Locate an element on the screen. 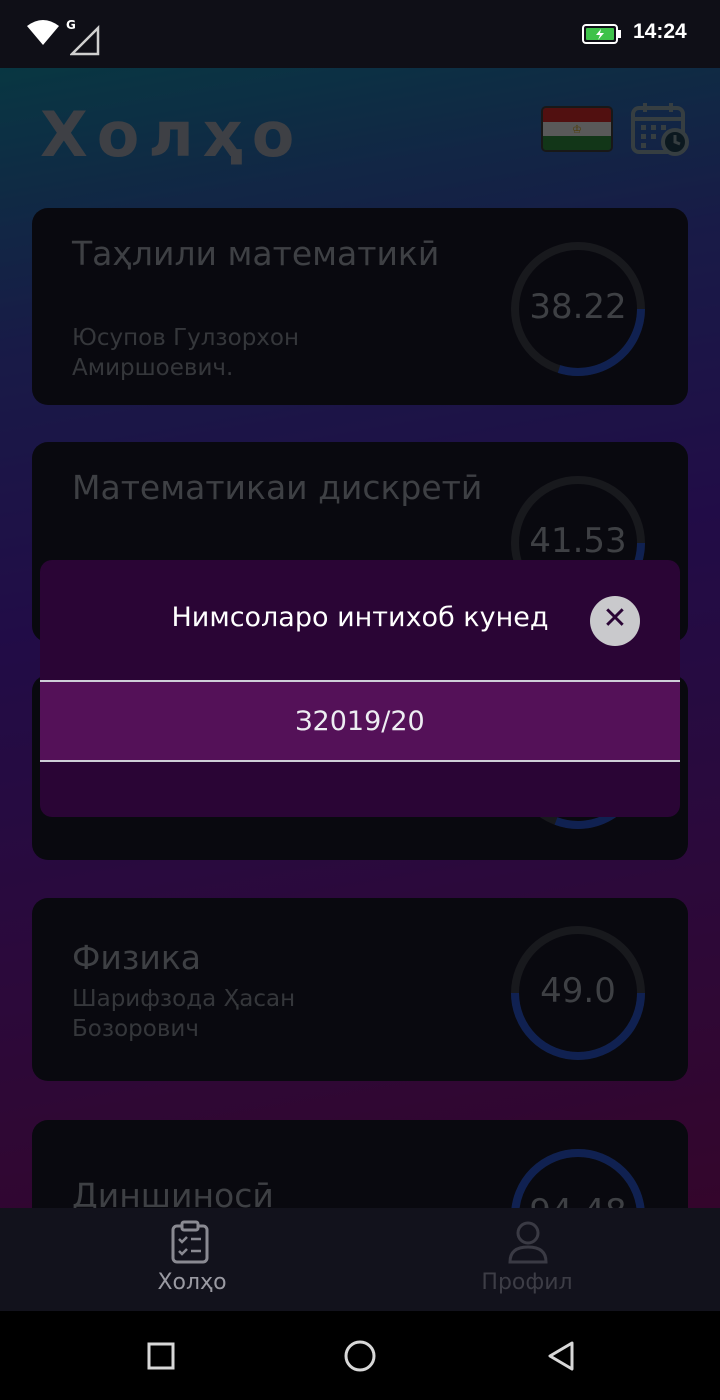  dialog-title: Нимсоларо интихоб кунед is located at coordinates (360, 617).